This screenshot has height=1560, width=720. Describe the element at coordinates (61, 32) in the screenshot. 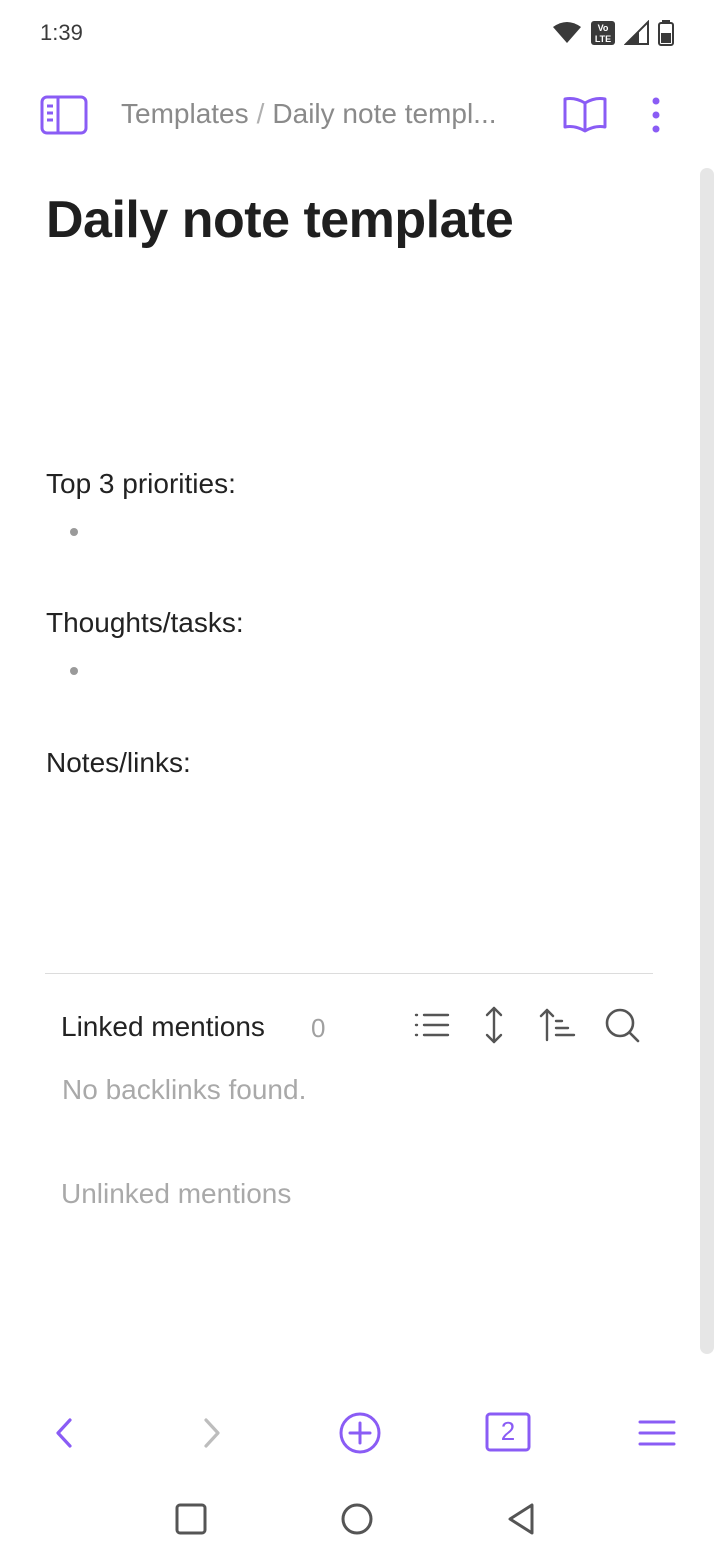

I see `status-time: 1:39` at that location.